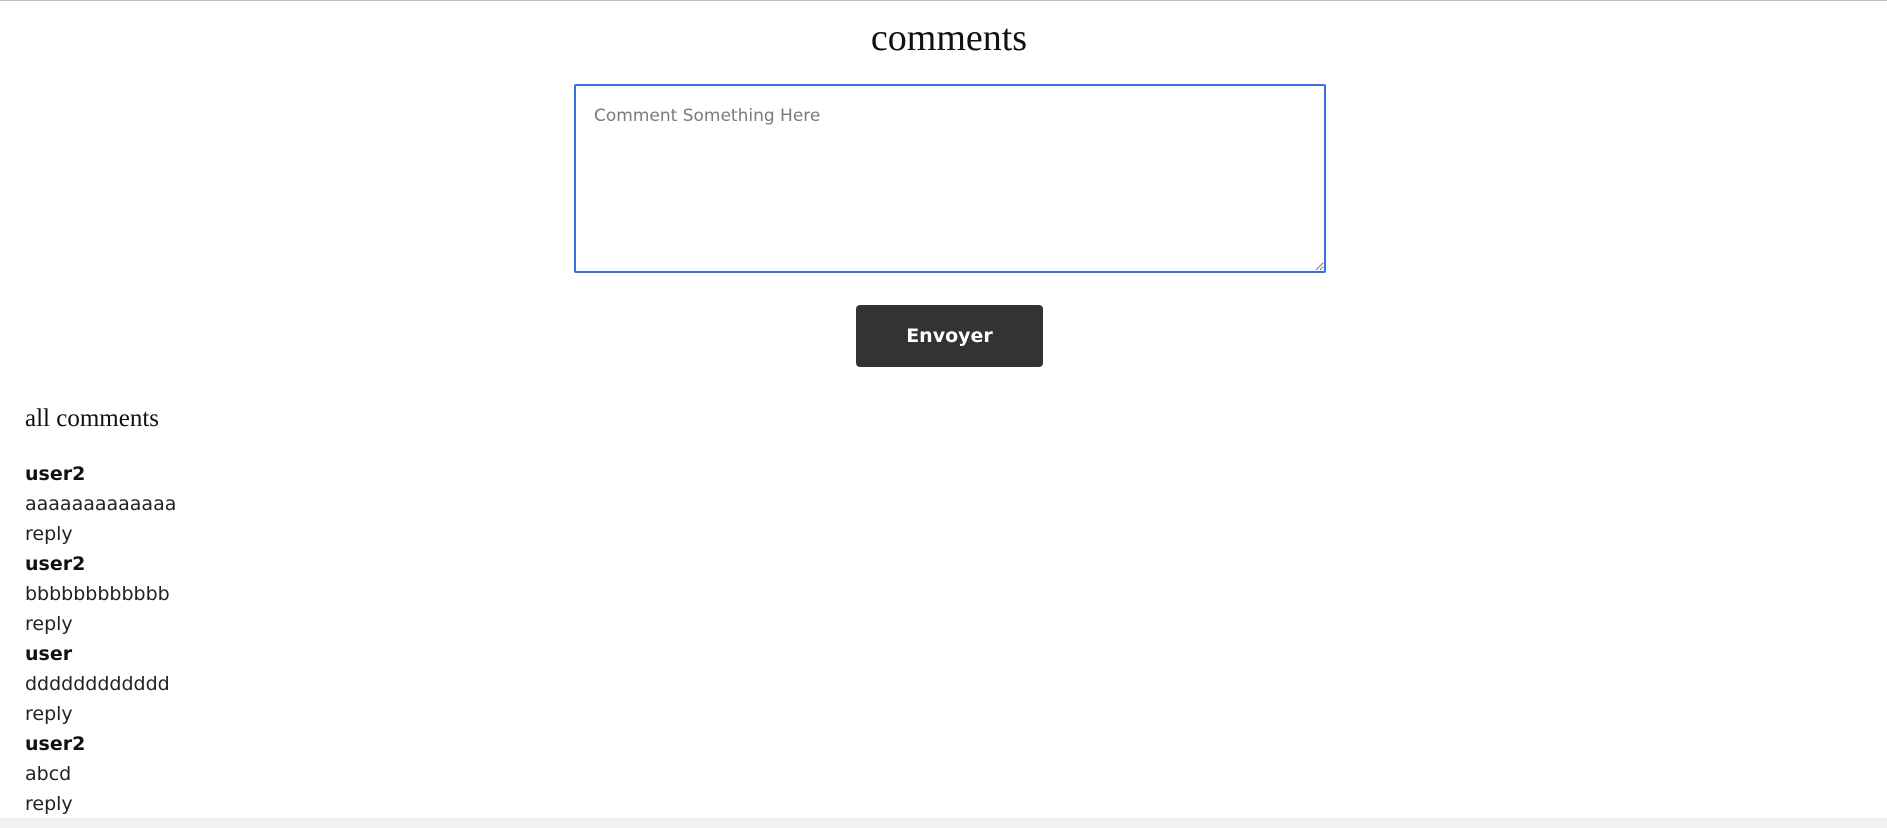  Describe the element at coordinates (49, 654) in the screenshot. I see `comment-author: user` at that location.